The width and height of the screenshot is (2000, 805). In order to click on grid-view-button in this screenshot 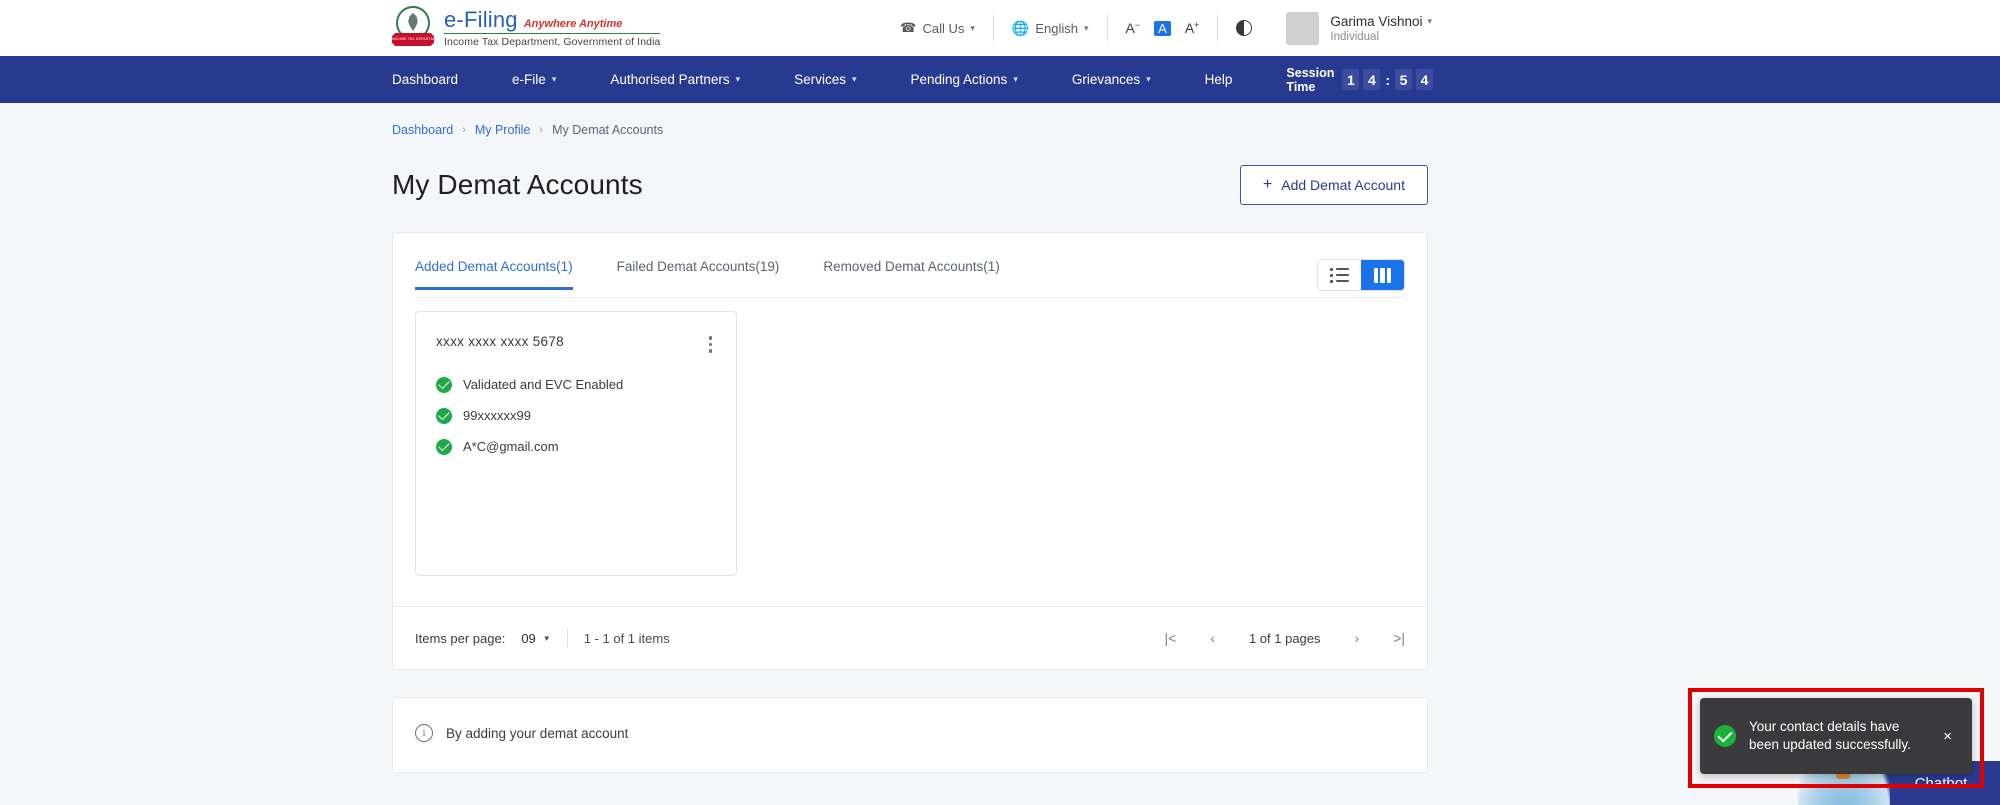, I will do `click(1382, 275)`.